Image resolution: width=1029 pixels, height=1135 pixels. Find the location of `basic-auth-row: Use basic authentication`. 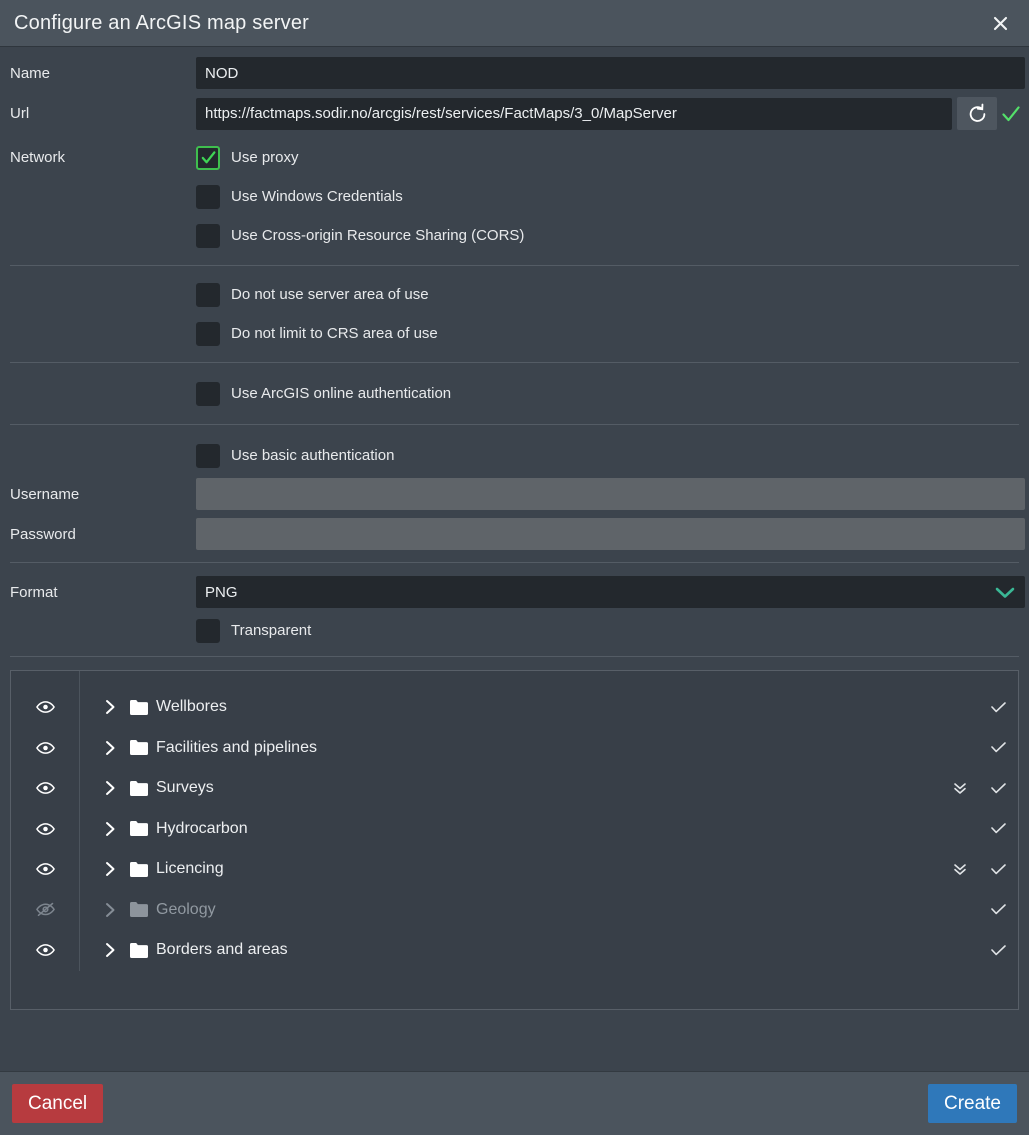

basic-auth-row: Use basic authentication is located at coordinates (514, 455).